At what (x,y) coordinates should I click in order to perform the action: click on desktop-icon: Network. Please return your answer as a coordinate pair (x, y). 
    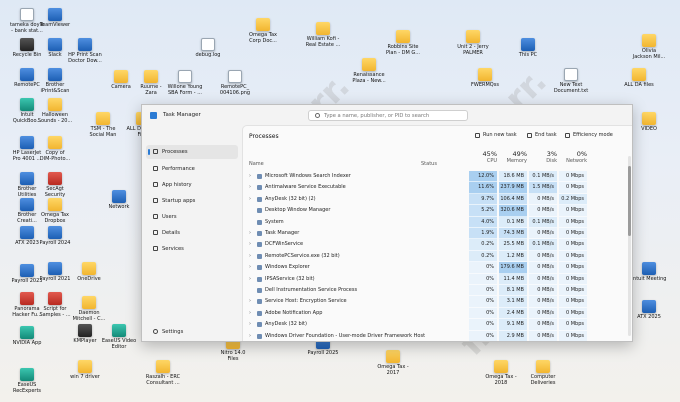
    Looking at the image, I should click on (119, 200).